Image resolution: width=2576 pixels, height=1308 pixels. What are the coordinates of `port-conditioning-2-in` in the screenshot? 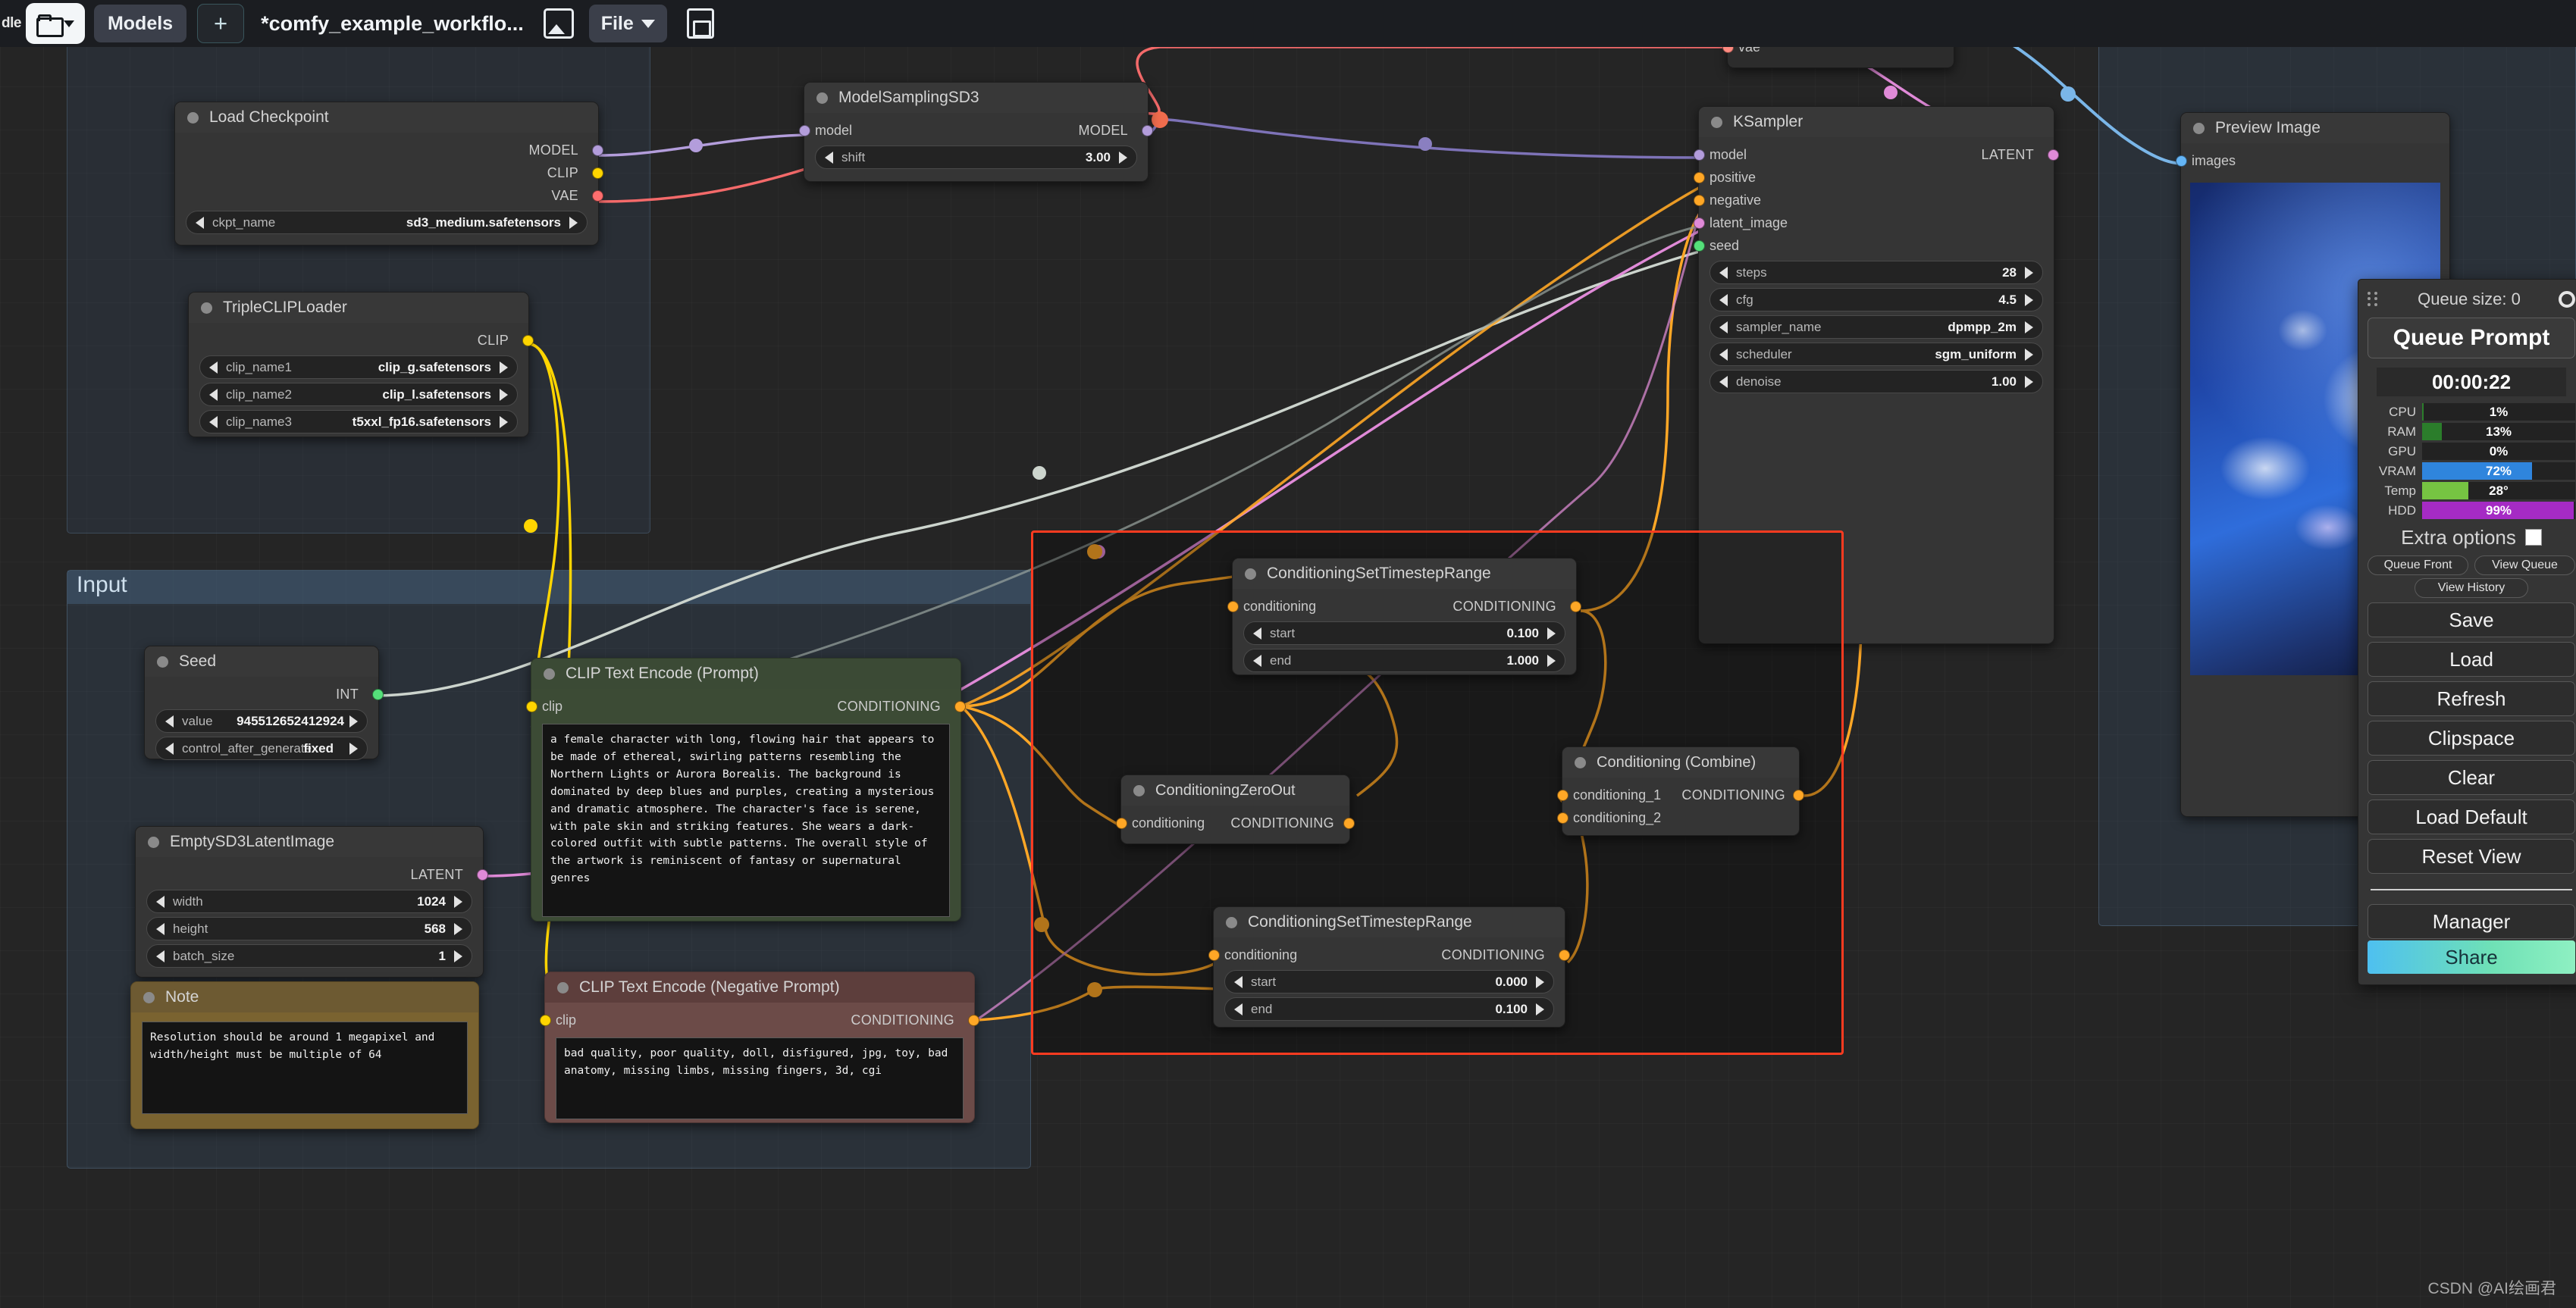 It's located at (1563, 818).